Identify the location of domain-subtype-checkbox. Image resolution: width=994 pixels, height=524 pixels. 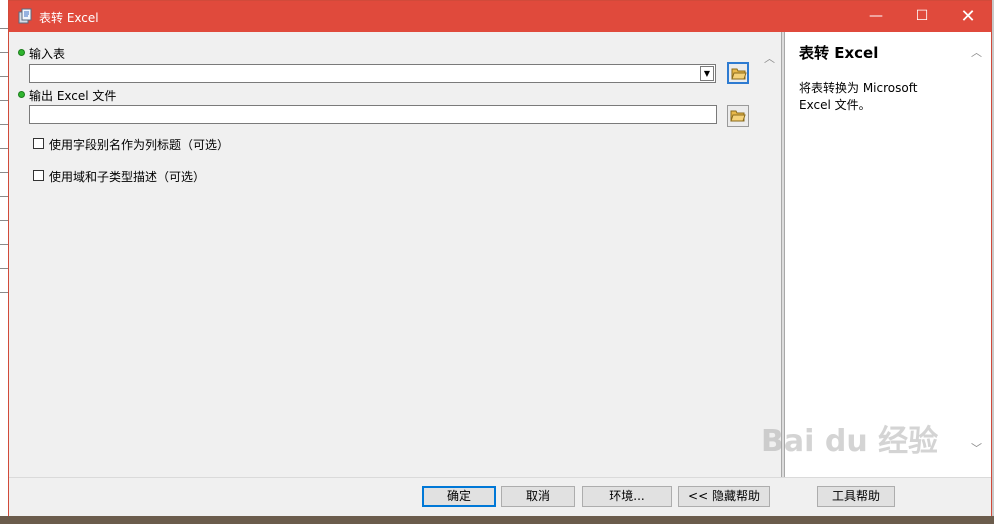
(38, 175).